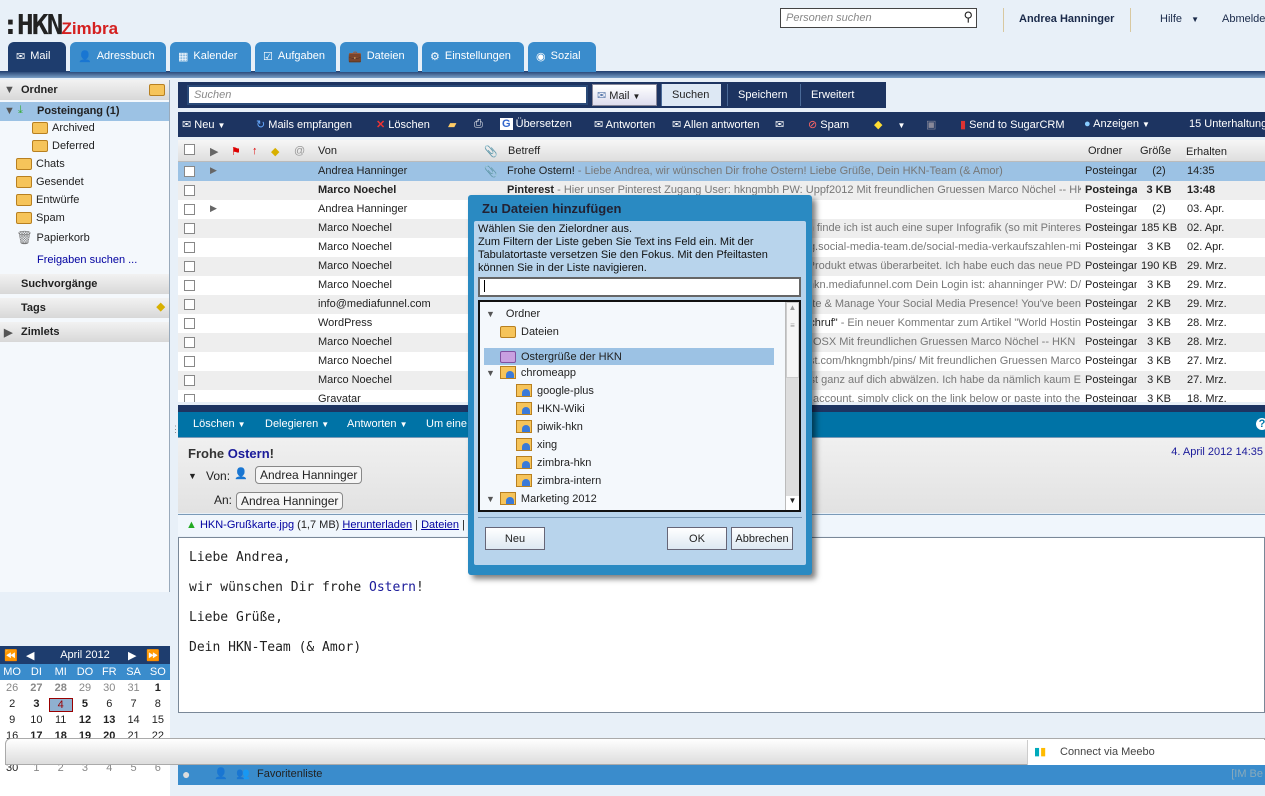 The image size is (1265, 796). Describe the element at coordinates (403, 124) in the screenshot. I see `delete-button: ✕ Löschen` at that location.